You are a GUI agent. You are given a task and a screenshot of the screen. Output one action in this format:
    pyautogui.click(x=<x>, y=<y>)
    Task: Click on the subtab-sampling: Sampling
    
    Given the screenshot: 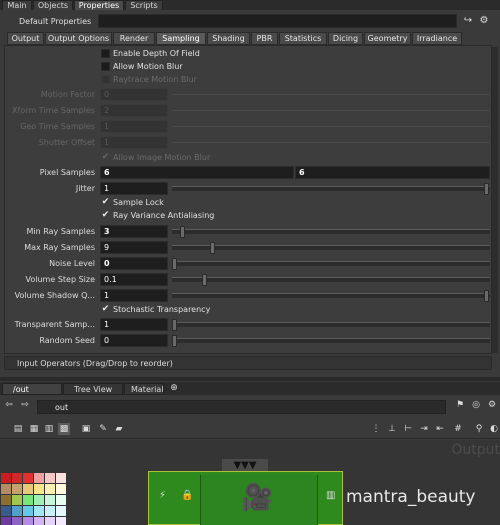 What is the action you would take?
    pyautogui.click(x=181, y=38)
    